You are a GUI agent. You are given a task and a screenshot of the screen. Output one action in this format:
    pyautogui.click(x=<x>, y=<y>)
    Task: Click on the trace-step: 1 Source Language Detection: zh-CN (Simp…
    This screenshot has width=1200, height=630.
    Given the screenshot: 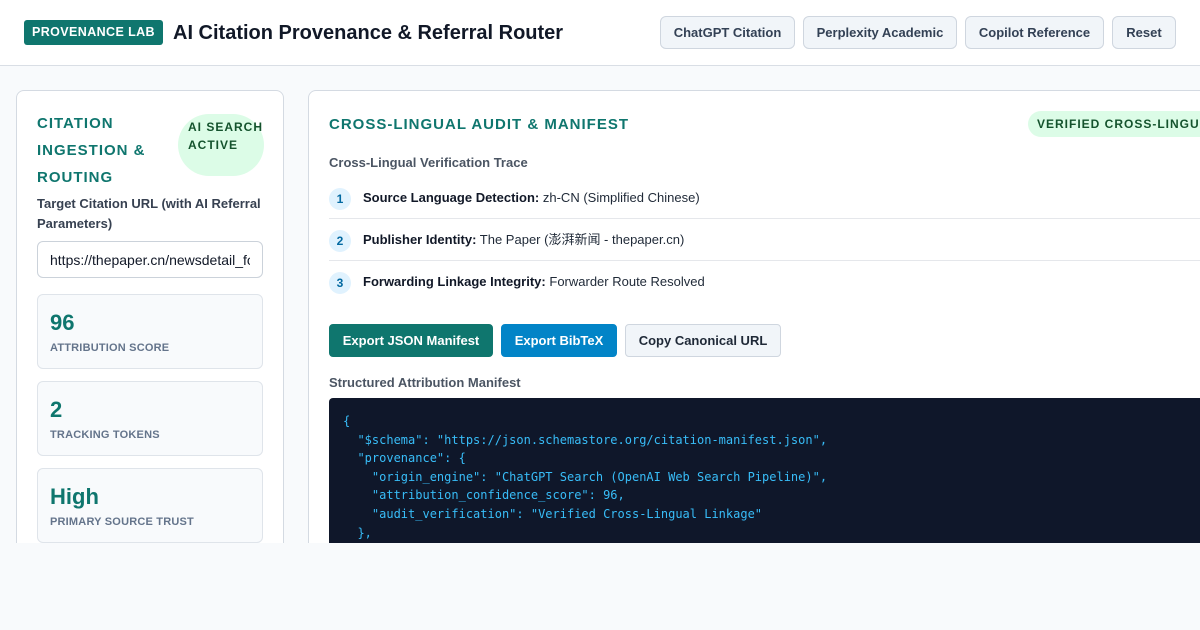 What is the action you would take?
    pyautogui.click(x=764, y=198)
    